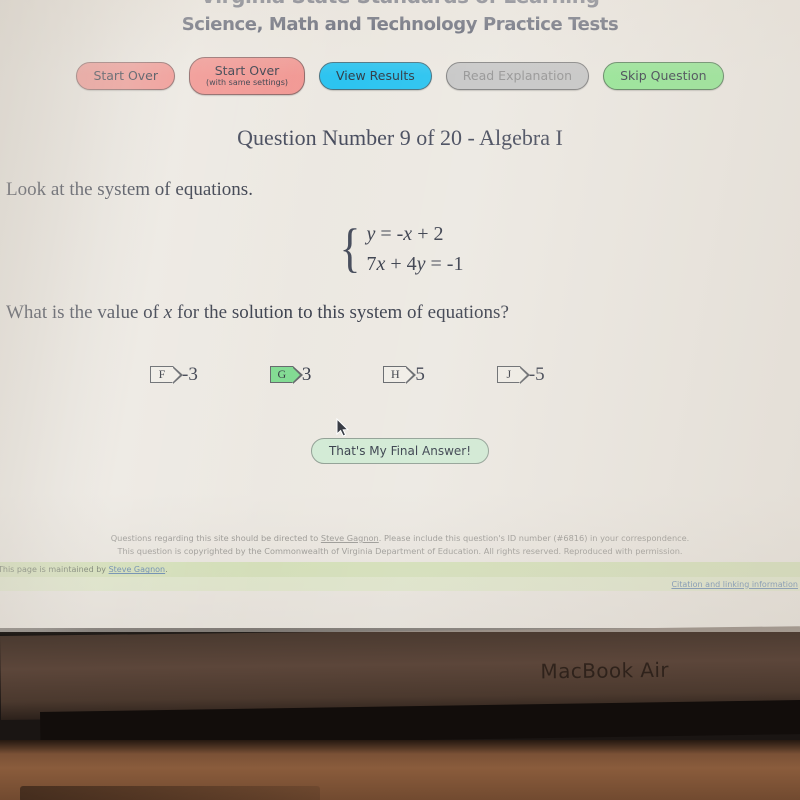 The image size is (800, 800). What do you see at coordinates (415, 263) in the screenshot?
I see `equation-2: 7x + 4y = -1` at bounding box center [415, 263].